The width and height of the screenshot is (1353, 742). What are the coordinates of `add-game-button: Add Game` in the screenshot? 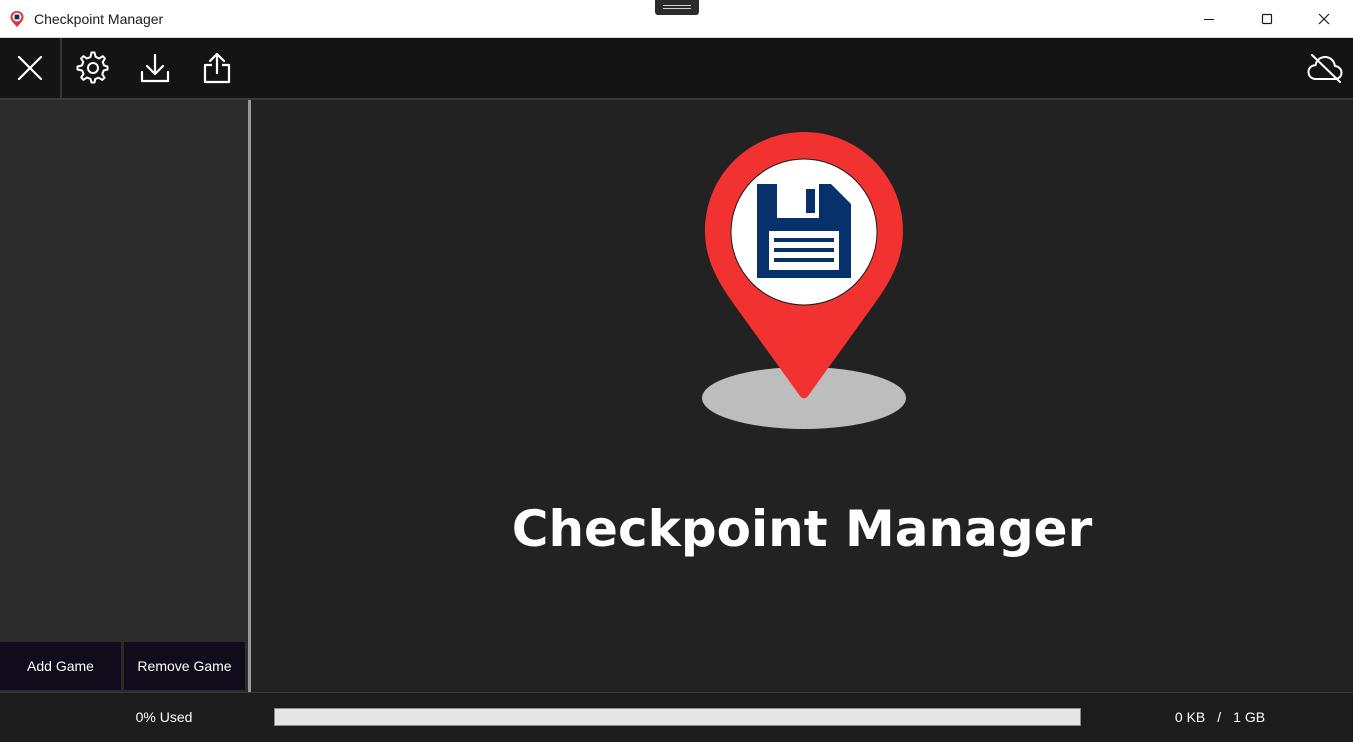 It's located at (60, 666).